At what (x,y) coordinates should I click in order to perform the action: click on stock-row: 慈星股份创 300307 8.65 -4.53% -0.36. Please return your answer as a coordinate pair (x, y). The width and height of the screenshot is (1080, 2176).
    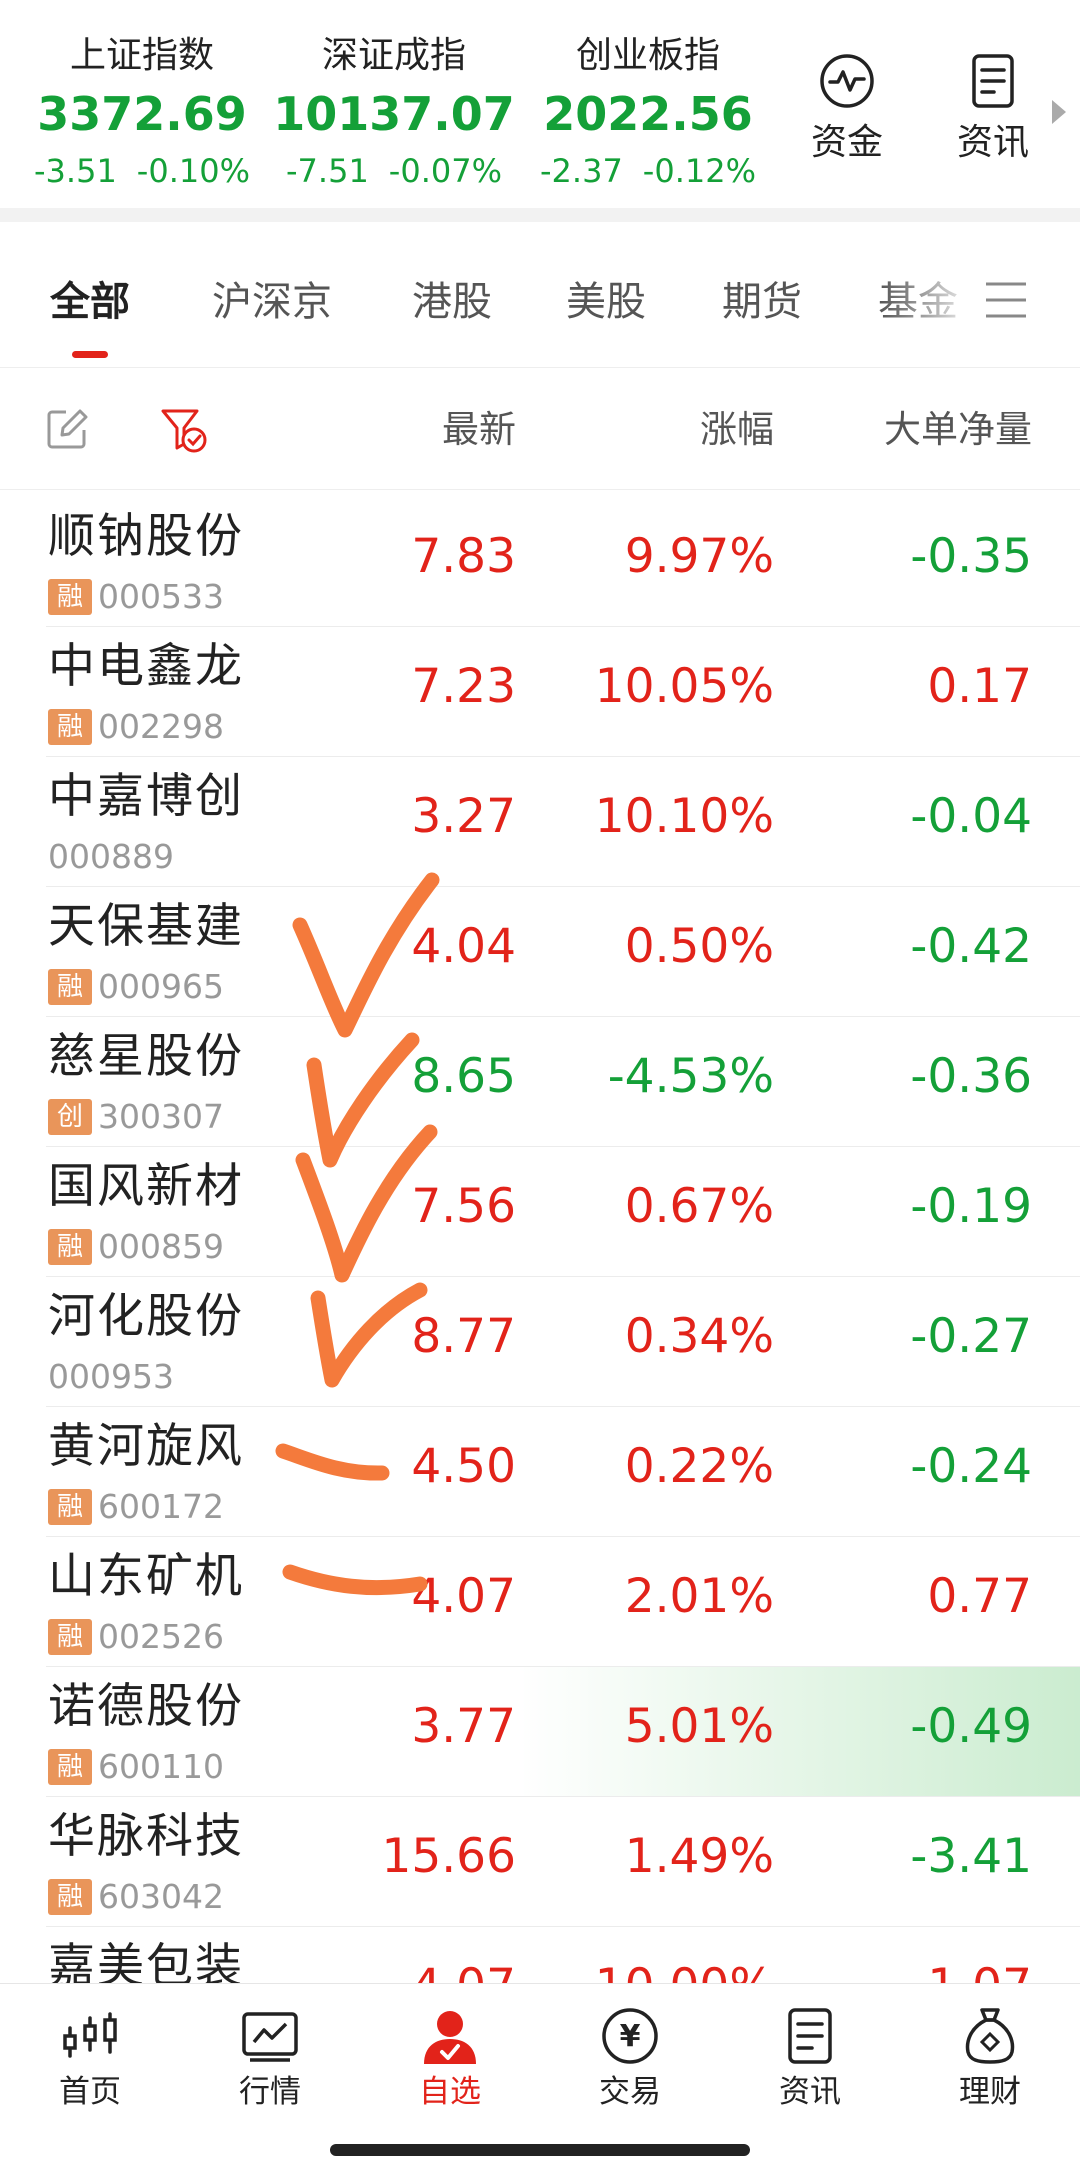
    Looking at the image, I should click on (540, 1082).